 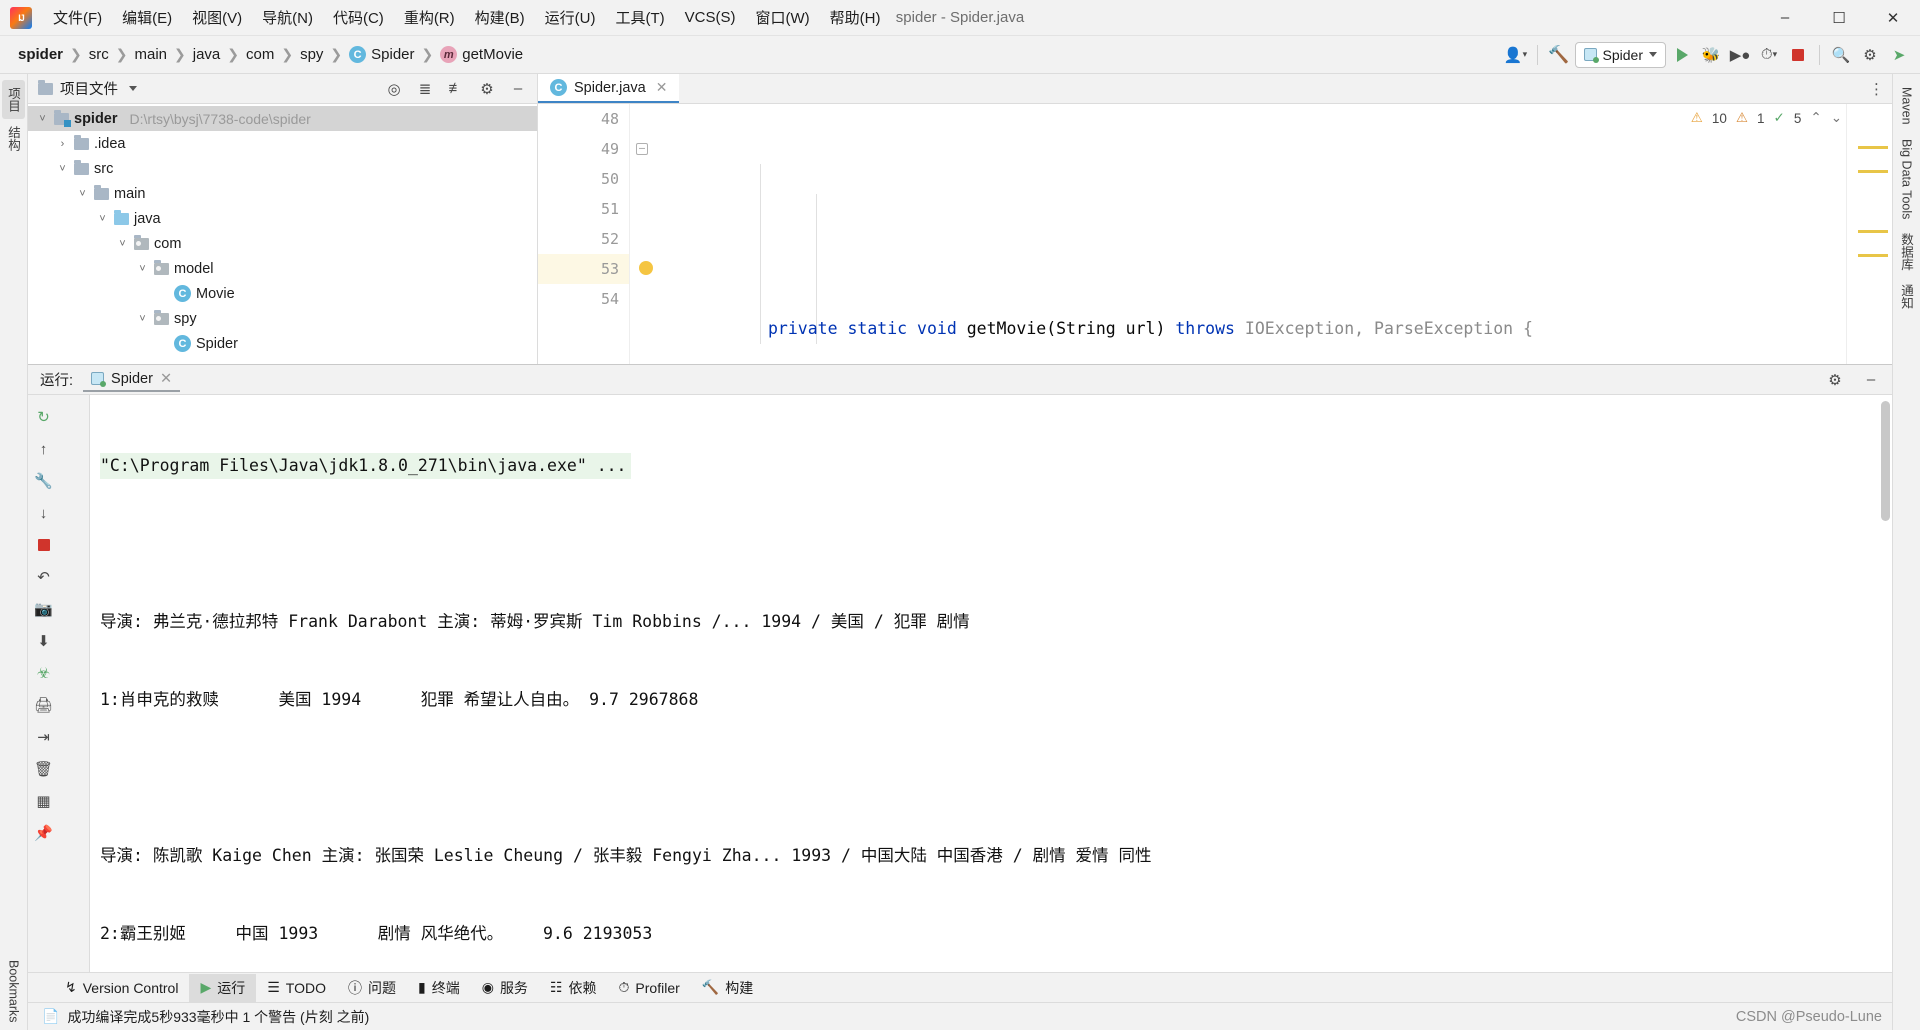 I want to click on account-icon: 👤 ▾, so click(x=1516, y=55).